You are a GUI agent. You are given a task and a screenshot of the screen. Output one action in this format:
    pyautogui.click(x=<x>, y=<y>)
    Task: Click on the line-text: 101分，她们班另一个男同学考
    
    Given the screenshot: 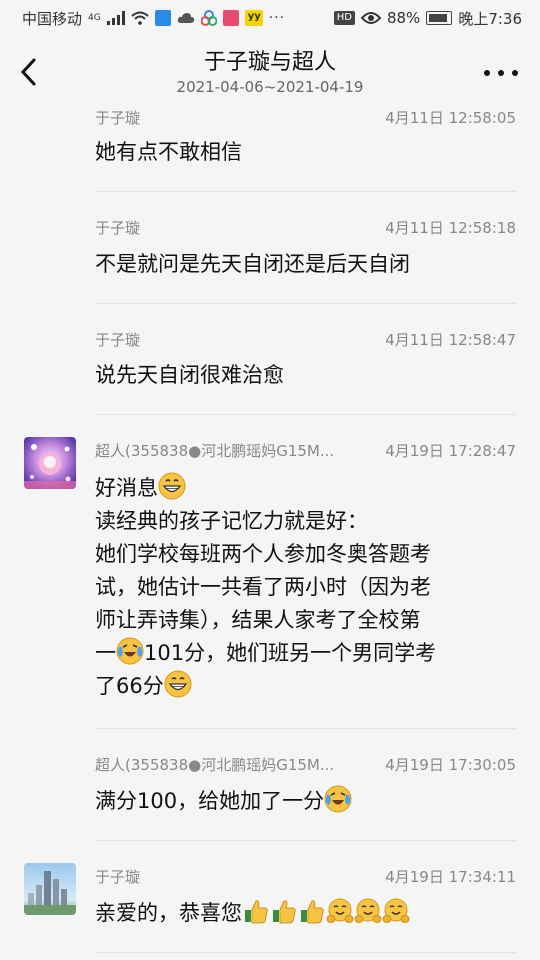 What is the action you would take?
    pyautogui.click(x=290, y=653)
    